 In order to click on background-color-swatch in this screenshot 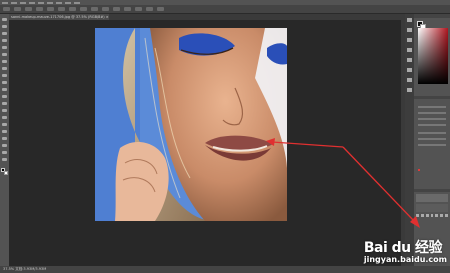, I will do `click(6, 173)`.